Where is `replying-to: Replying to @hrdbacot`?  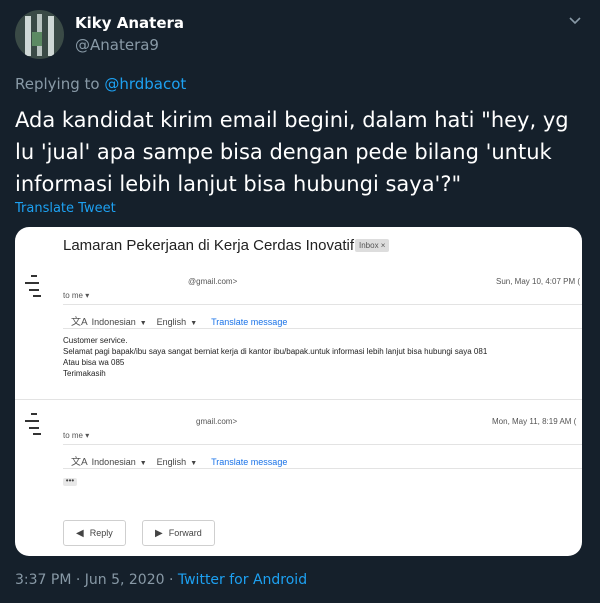
replying-to: Replying to @hrdbacot is located at coordinates (100, 84).